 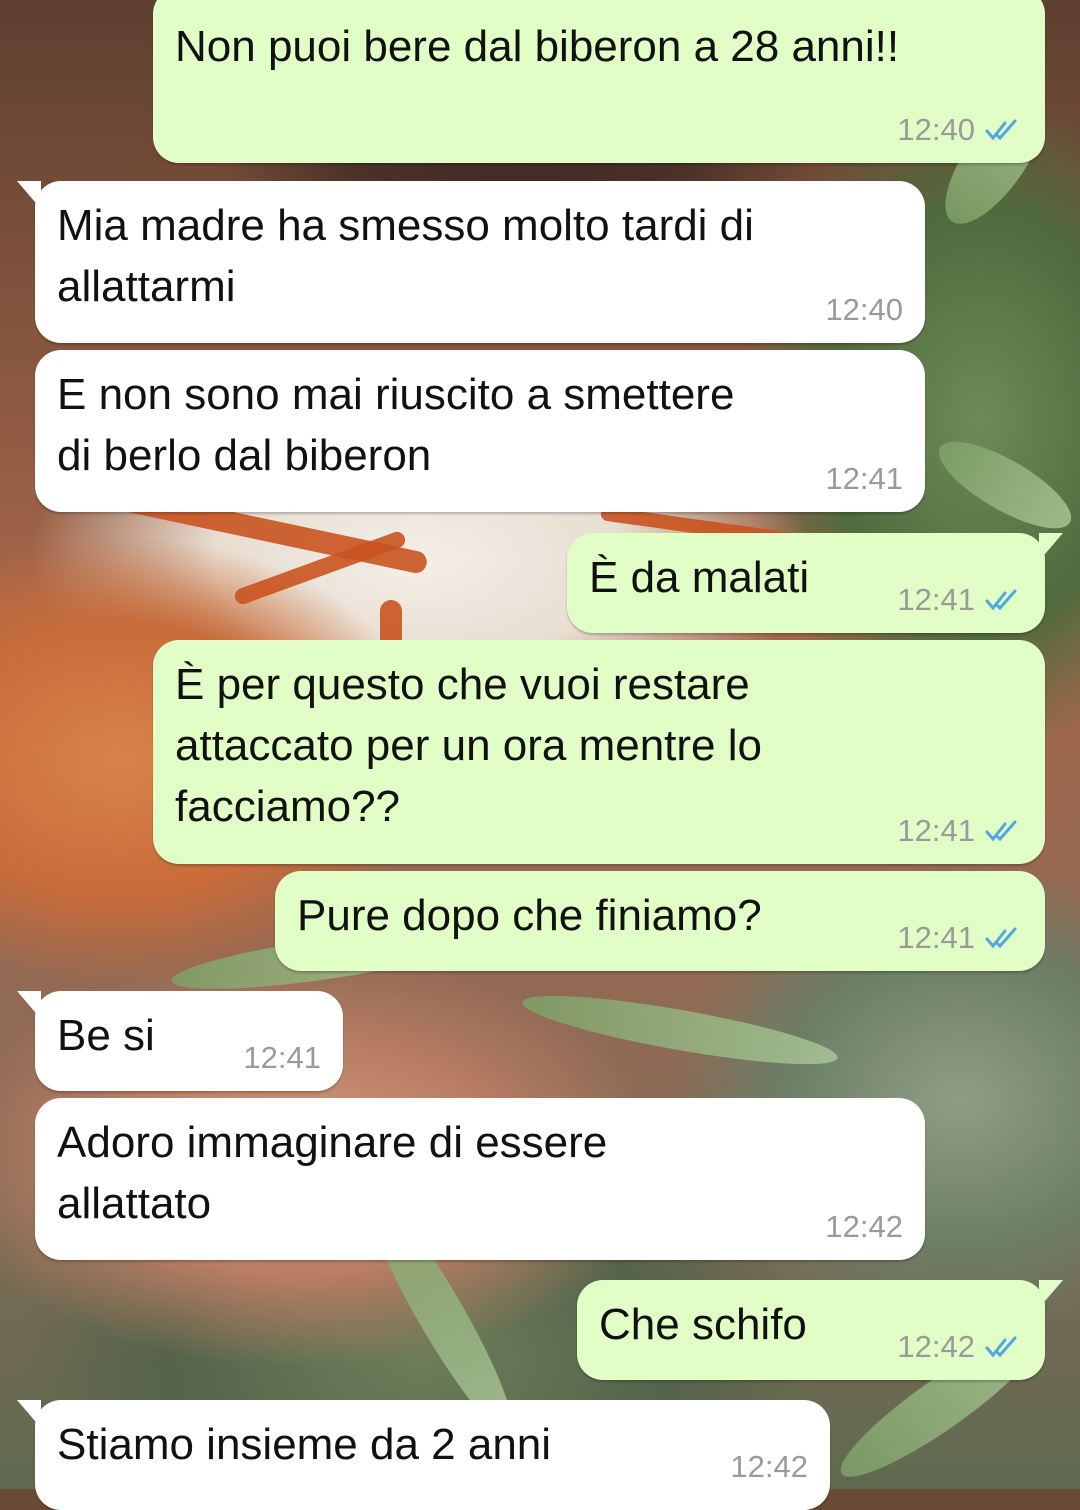 I want to click on message-text: Che schifo, so click(x=703, y=1324).